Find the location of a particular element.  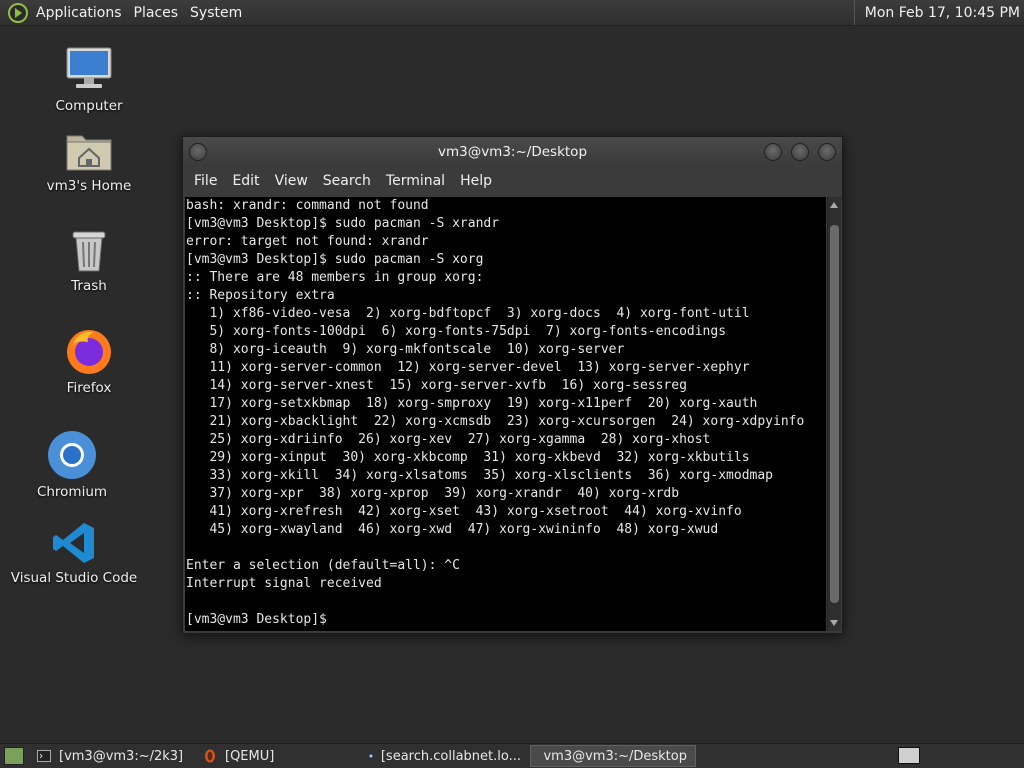

desktop-icon-label: Chromium is located at coordinates (72, 492).